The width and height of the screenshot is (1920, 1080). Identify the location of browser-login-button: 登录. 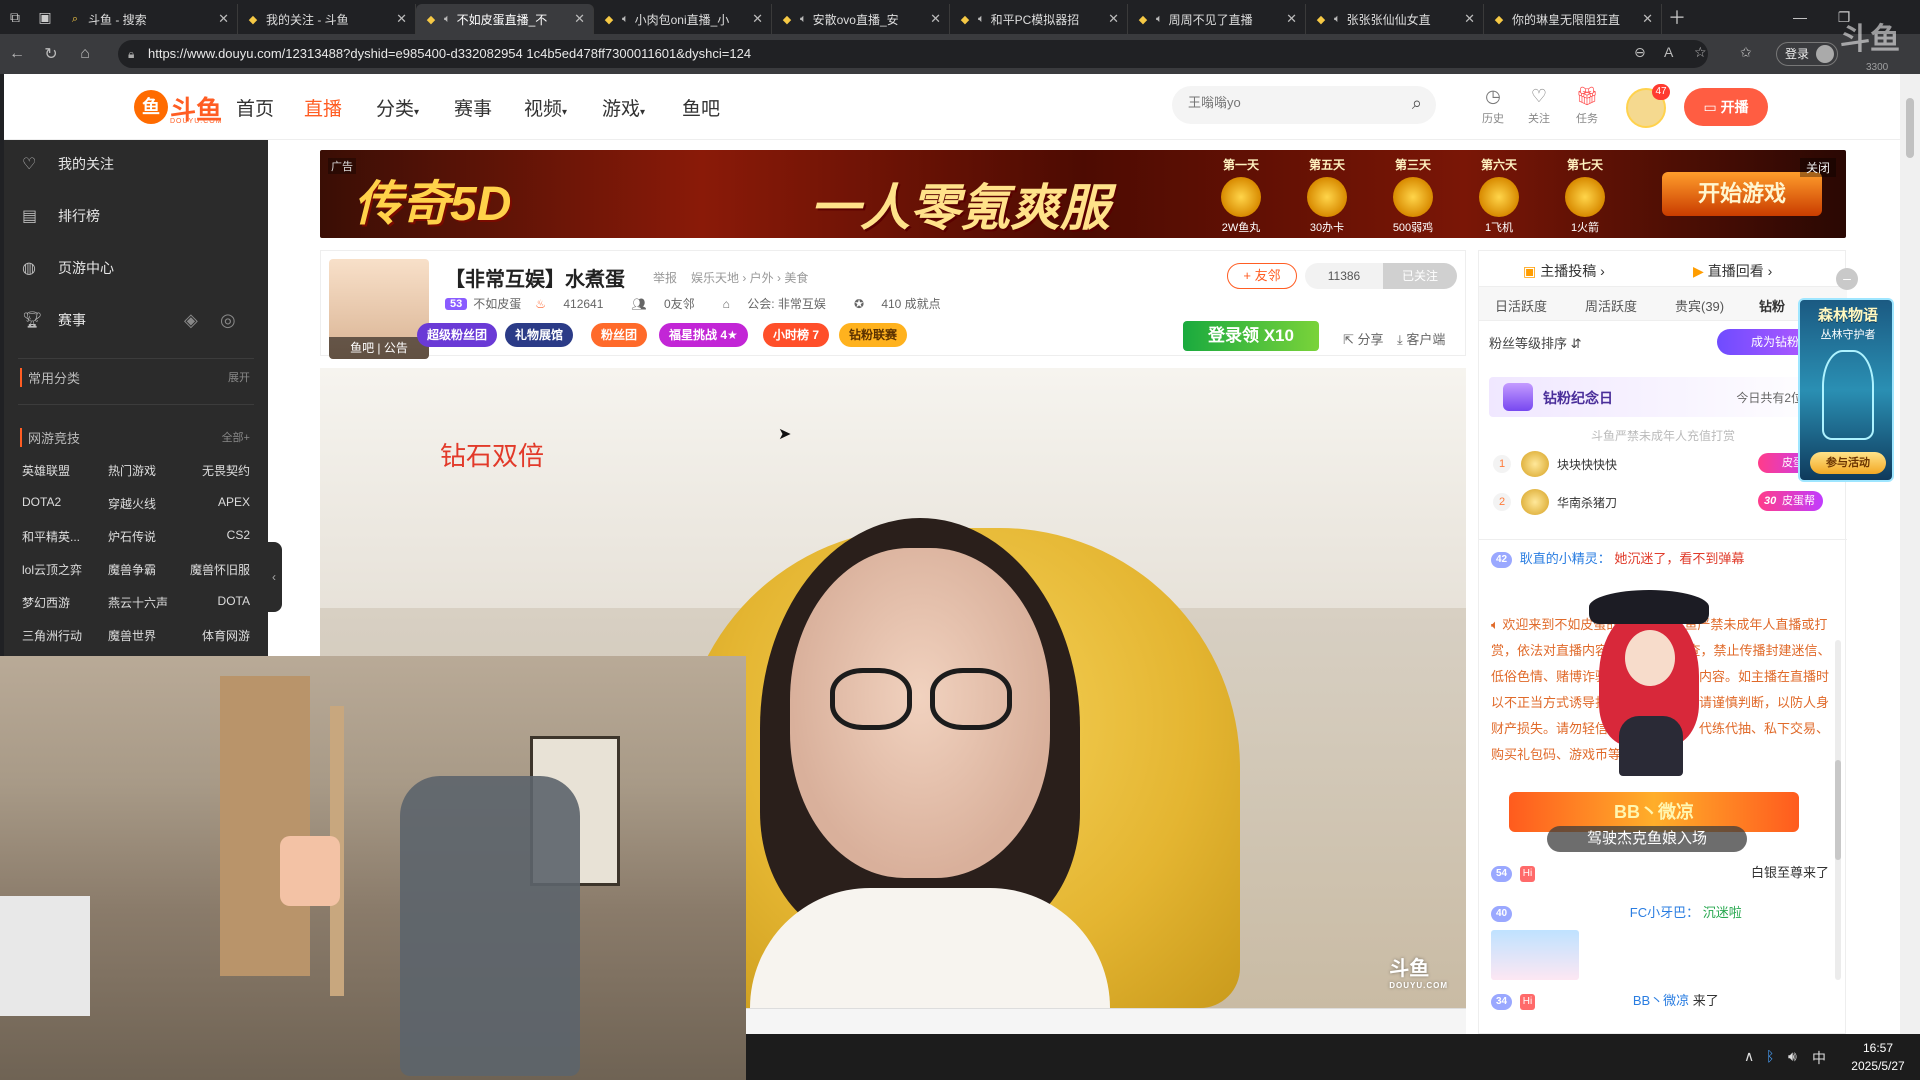
(1807, 54).